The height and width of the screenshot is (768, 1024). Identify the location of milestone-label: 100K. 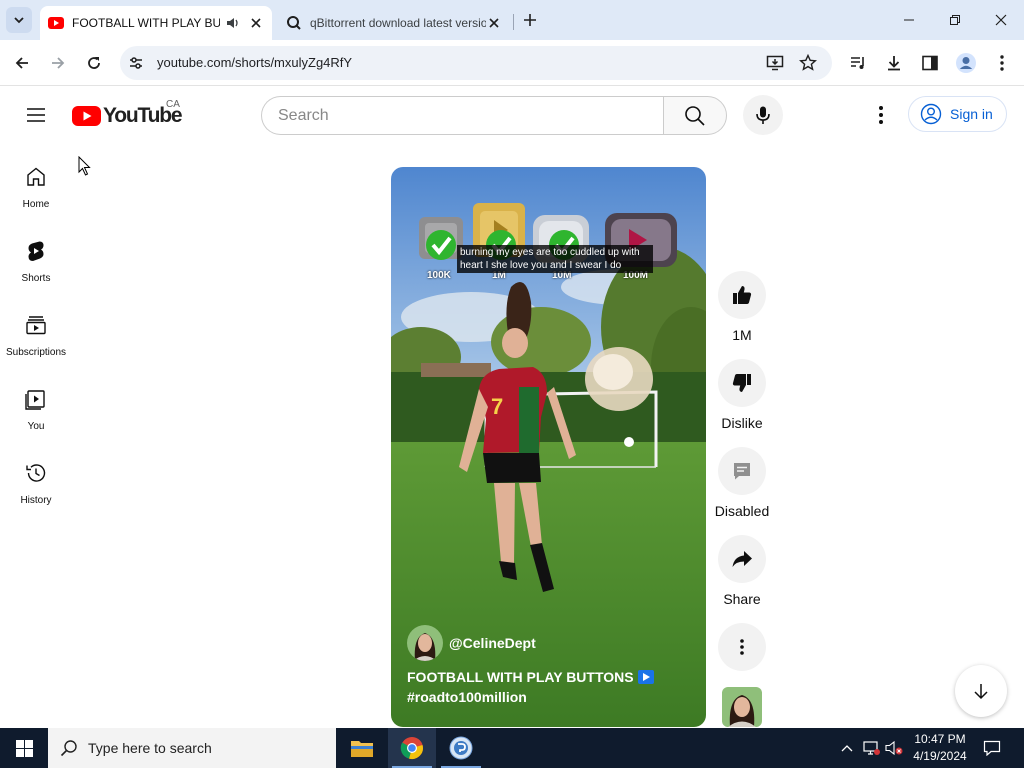
(439, 275).